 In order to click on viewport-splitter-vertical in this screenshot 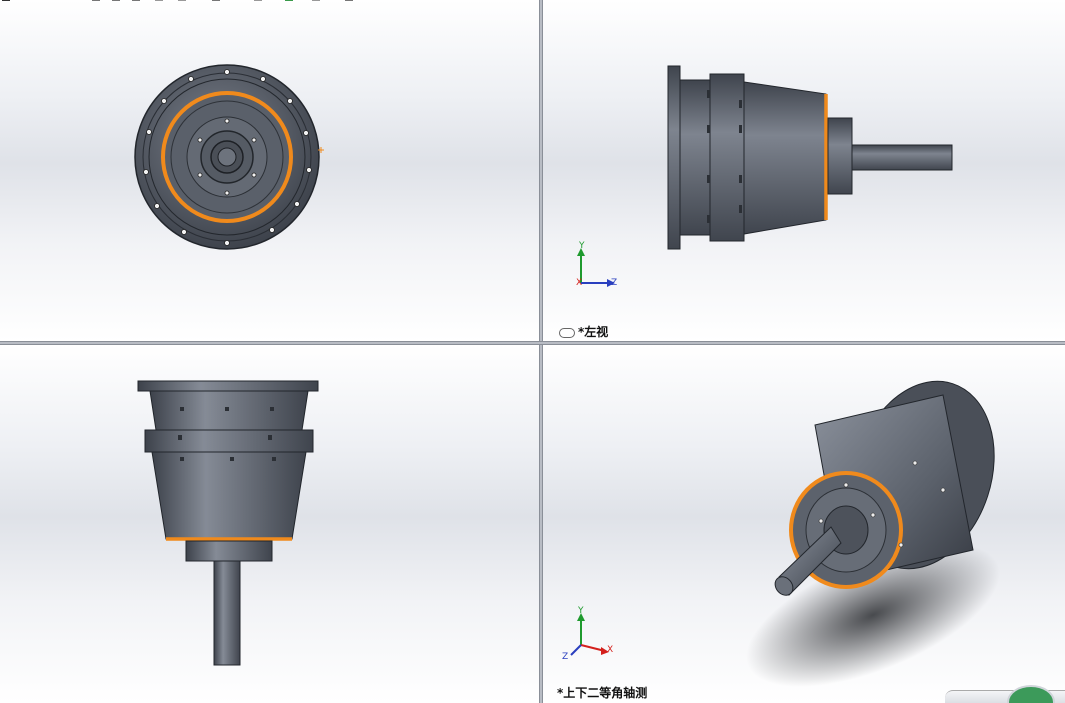, I will do `click(541, 351)`.